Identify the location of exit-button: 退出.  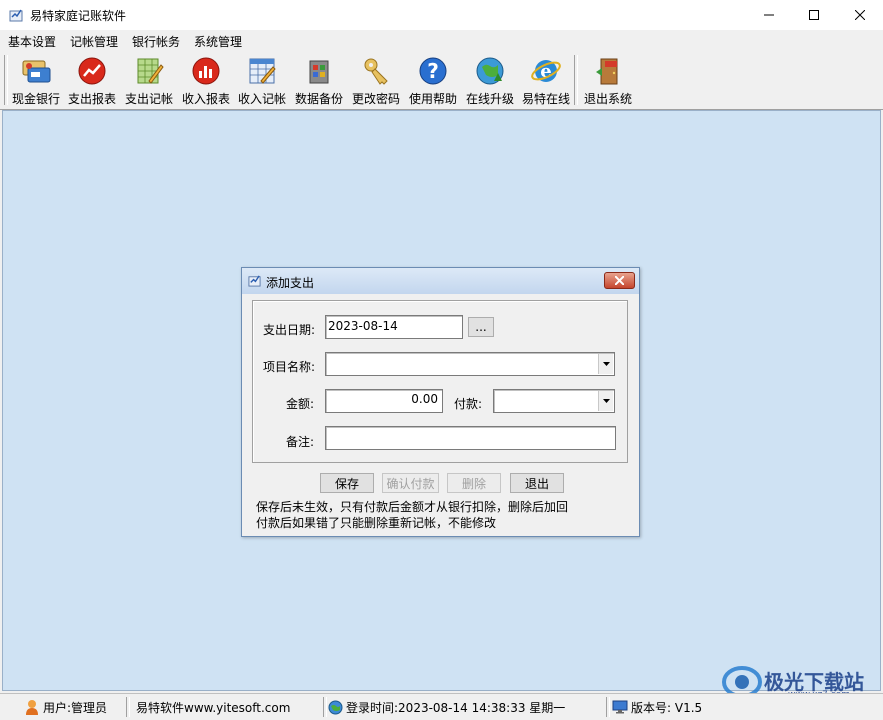
(537, 483).